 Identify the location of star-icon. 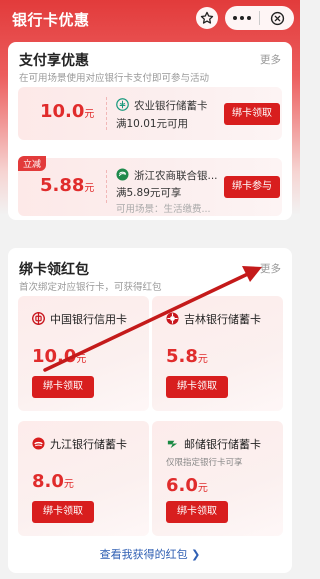
(207, 17).